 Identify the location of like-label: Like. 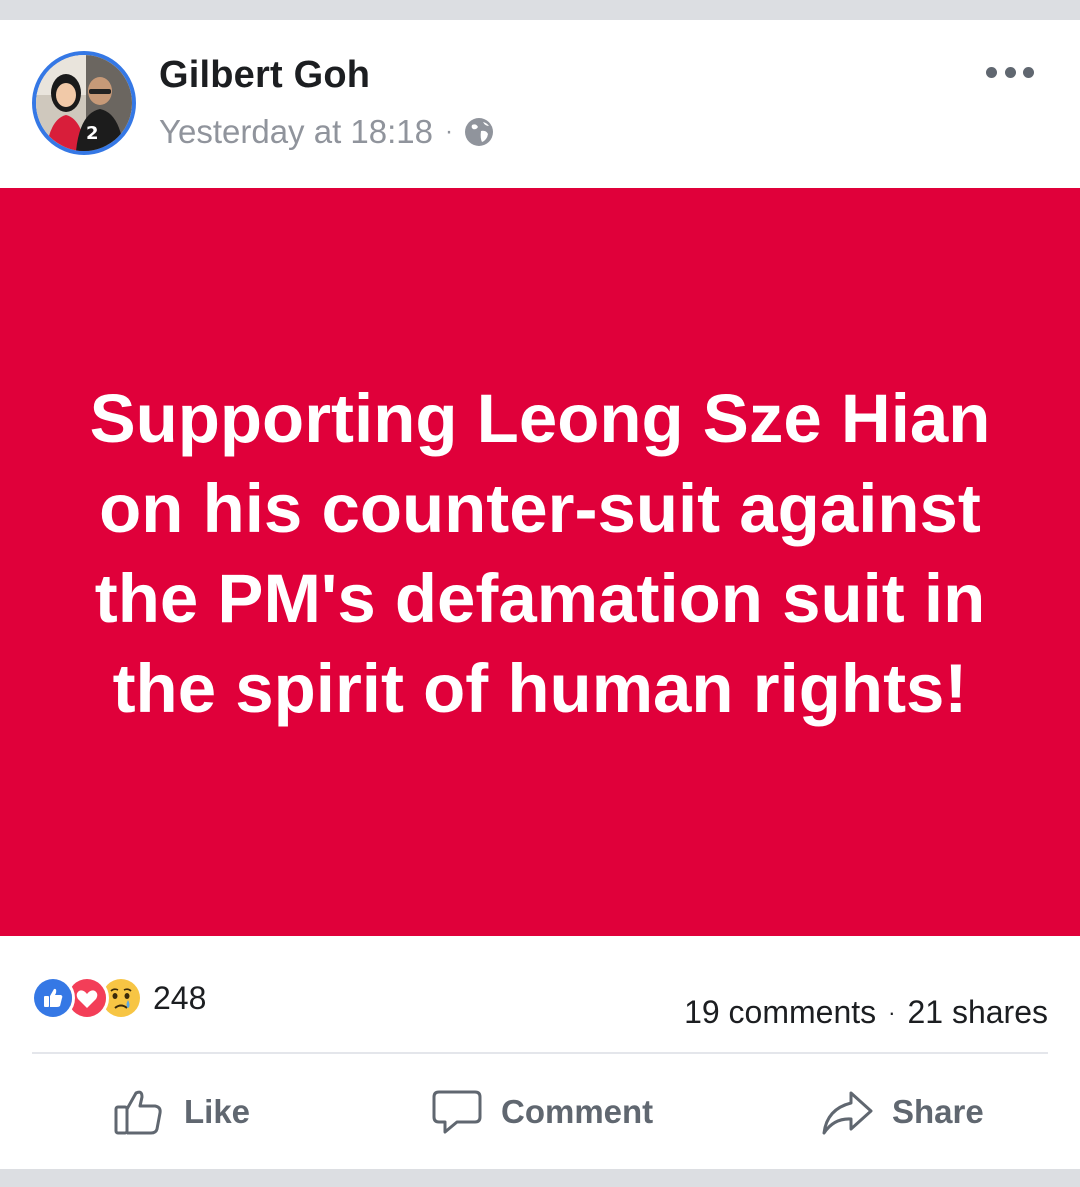
(217, 1111).